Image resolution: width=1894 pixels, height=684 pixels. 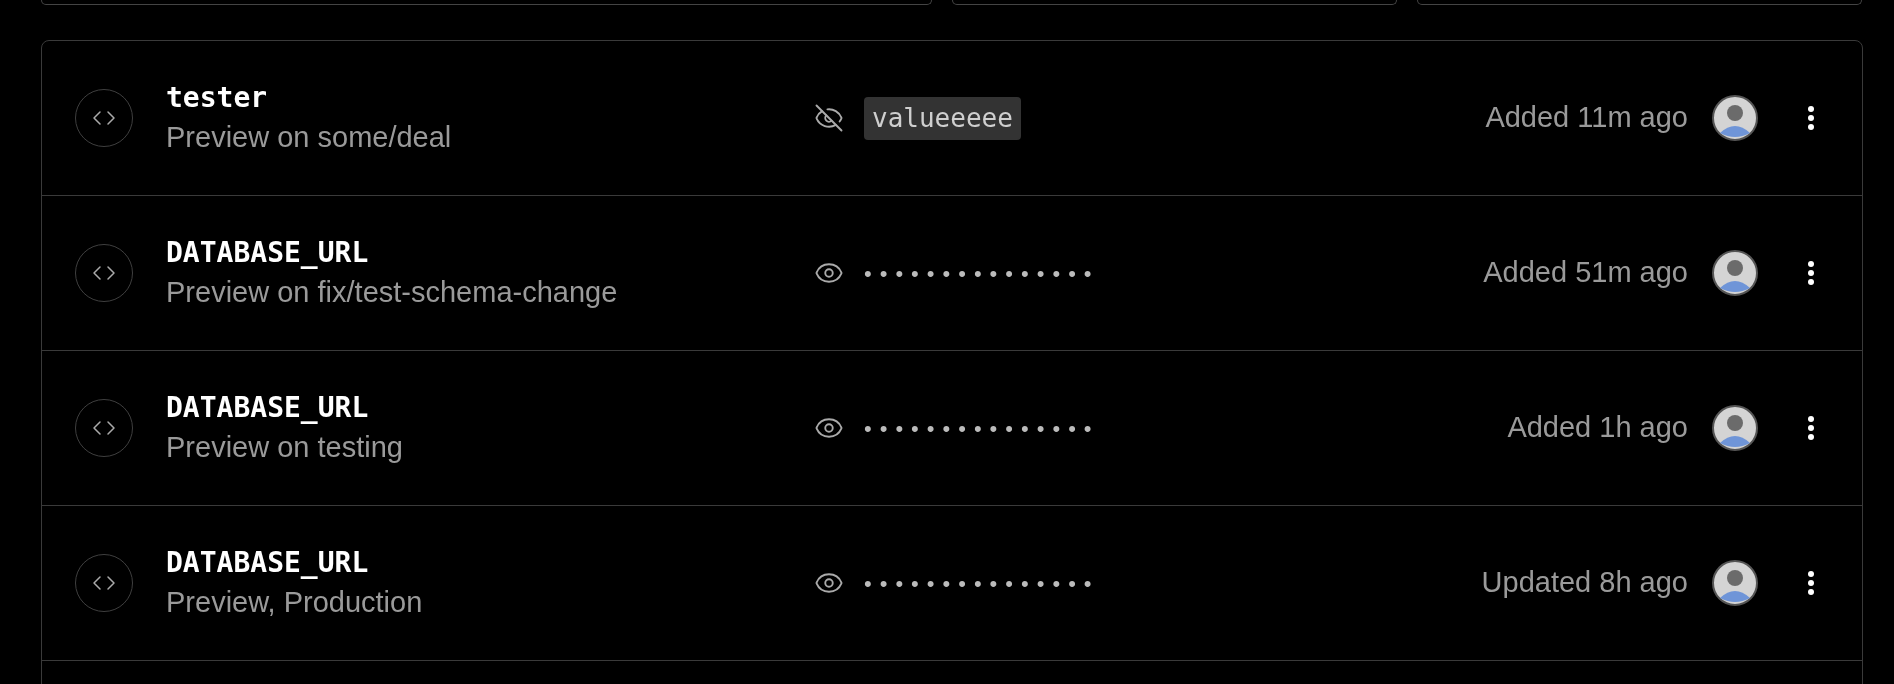 What do you see at coordinates (1597, 428) in the screenshot?
I see `updated-time: Added 1h ago` at bounding box center [1597, 428].